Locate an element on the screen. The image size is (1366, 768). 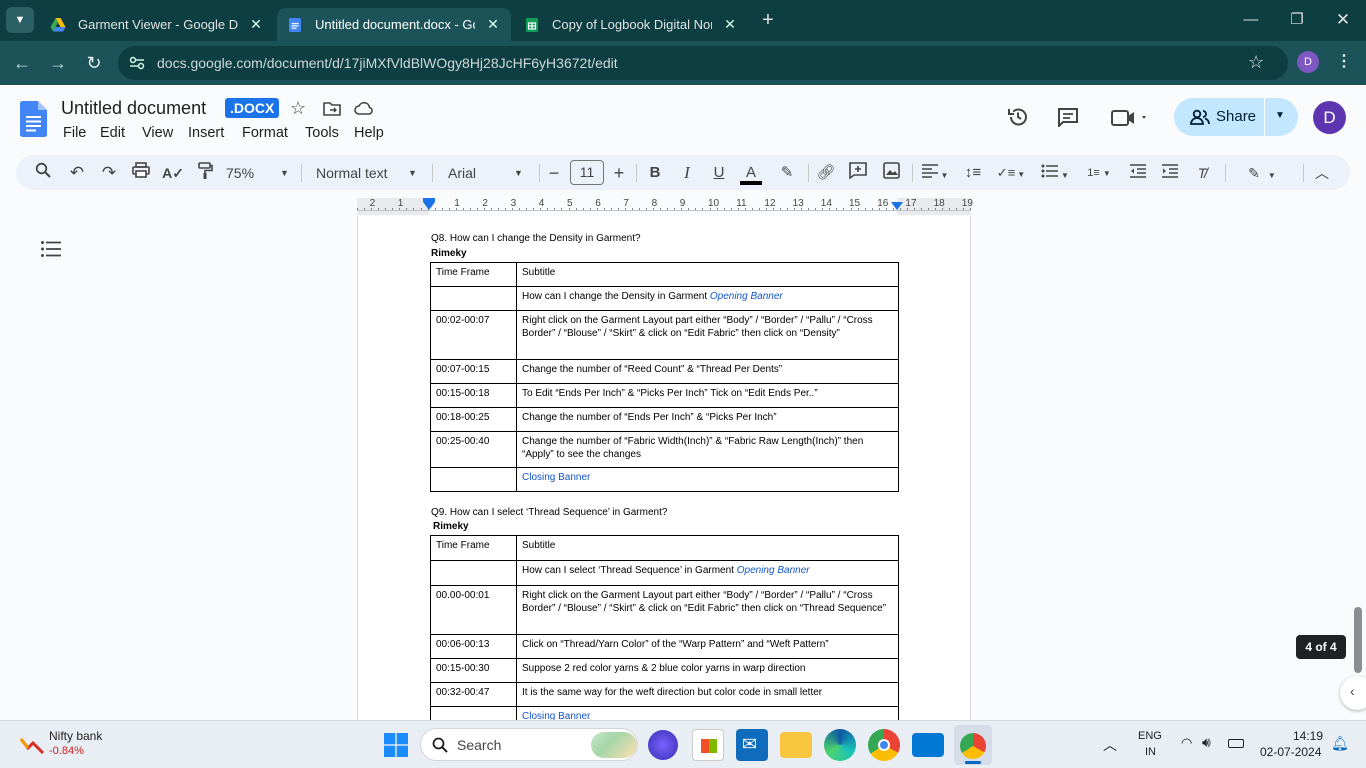
italic-button: I is located at coordinates (687, 173).